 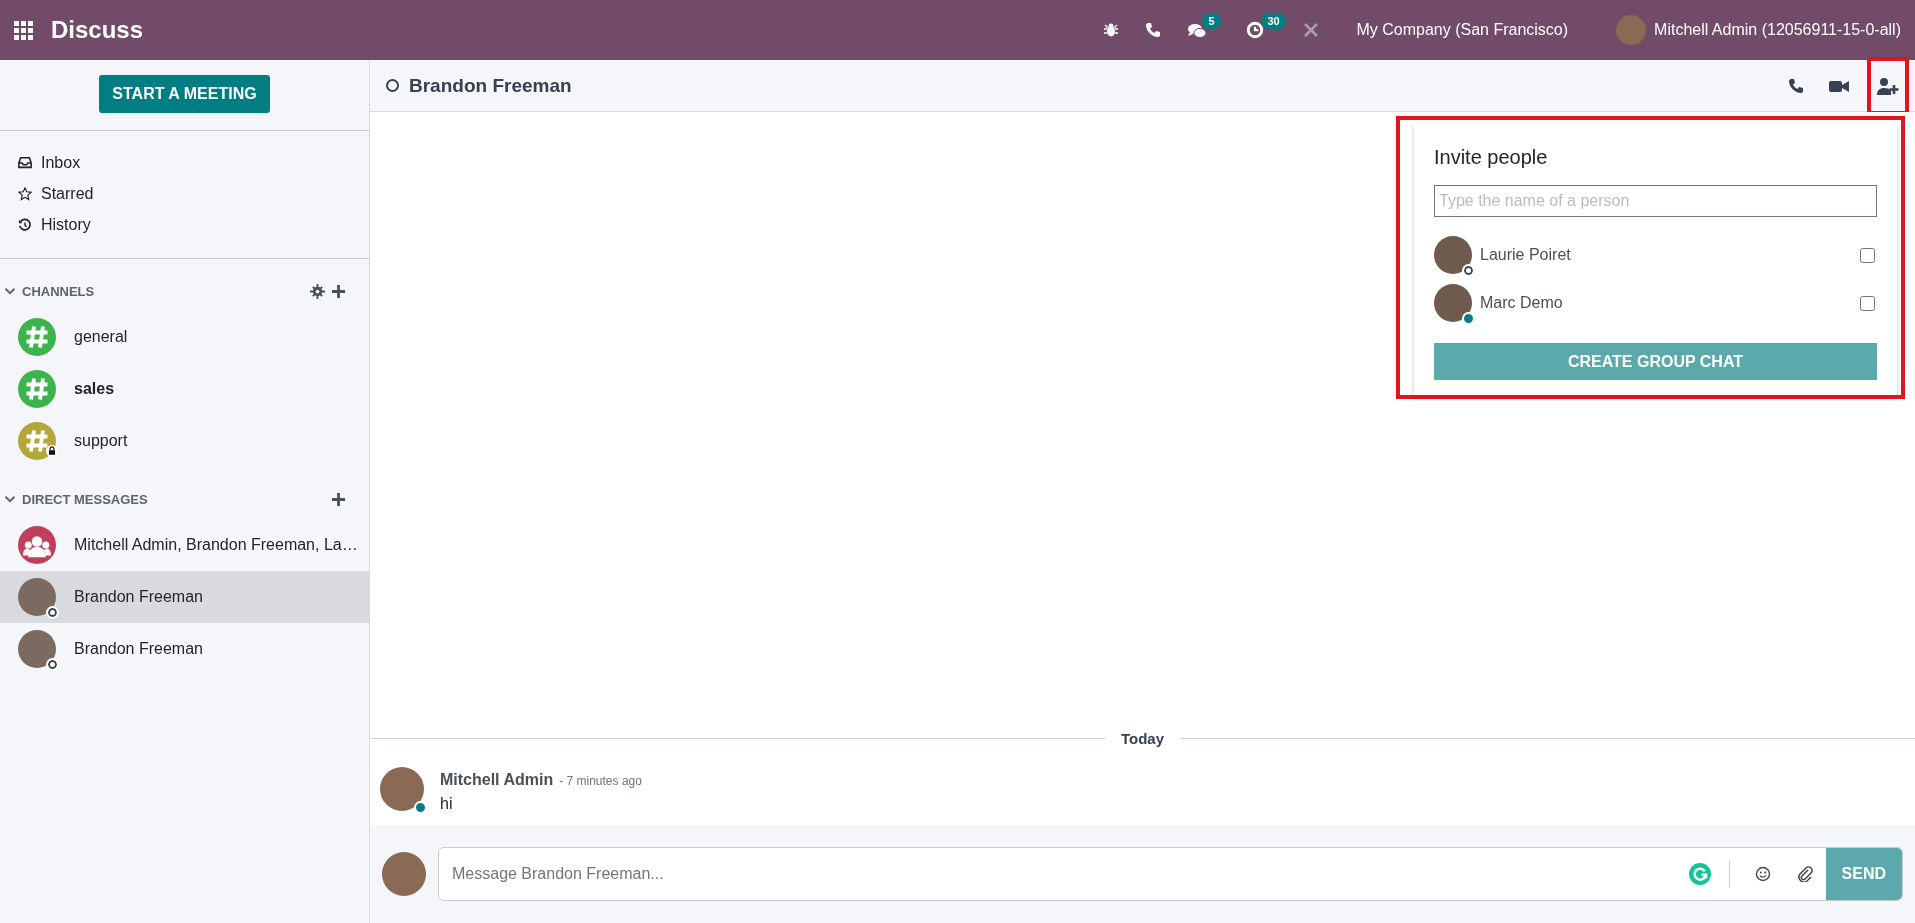 I want to click on star-icon, so click(x=25, y=193).